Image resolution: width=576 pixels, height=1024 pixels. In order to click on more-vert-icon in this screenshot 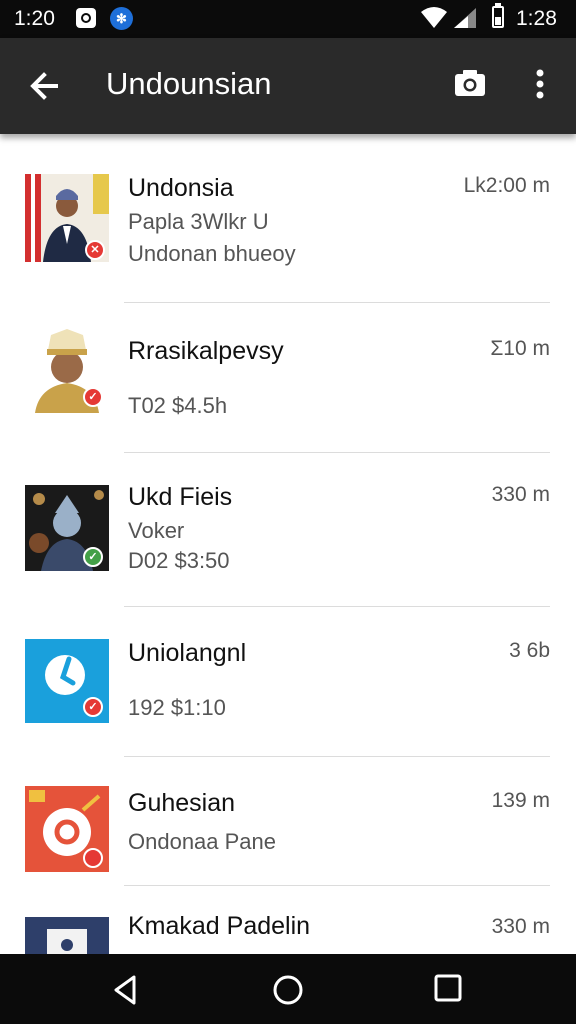, I will do `click(540, 84)`.